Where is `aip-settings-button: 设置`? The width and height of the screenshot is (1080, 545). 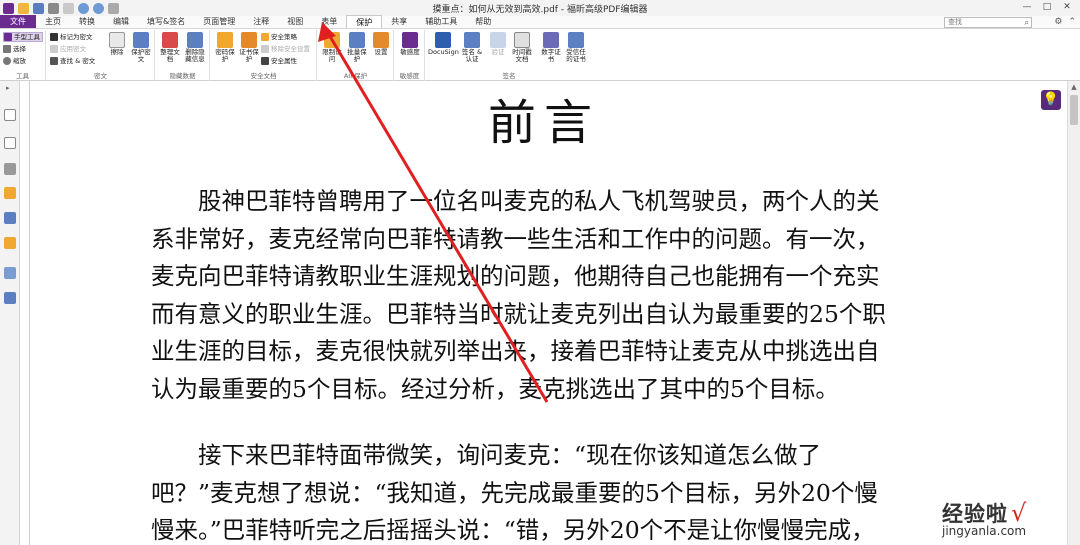
aip-settings-button: 设置 is located at coordinates (381, 44).